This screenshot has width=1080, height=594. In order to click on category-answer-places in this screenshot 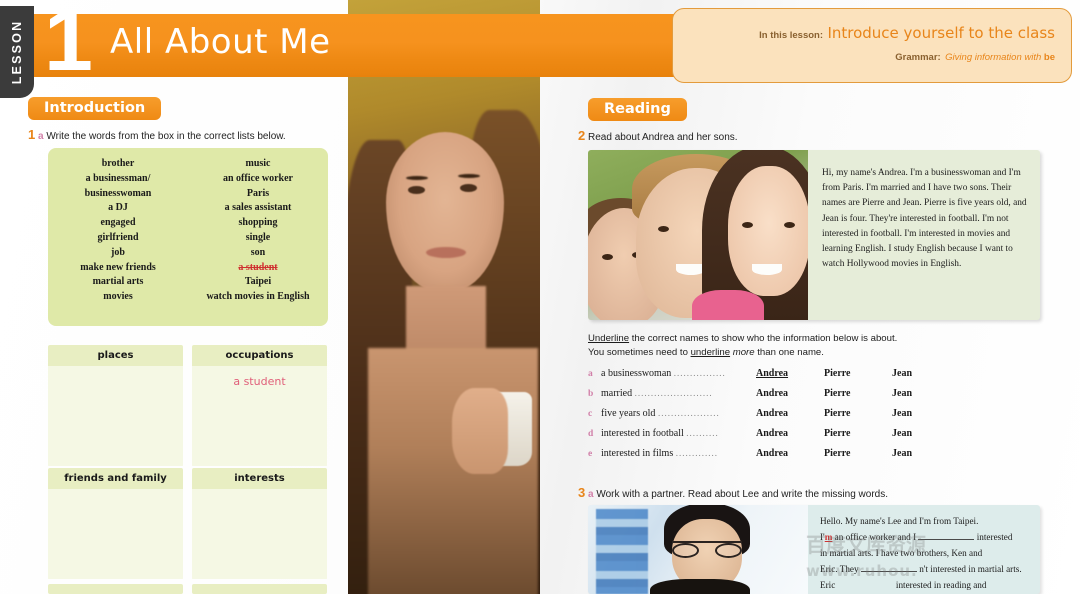, I will do `click(115, 370)`.